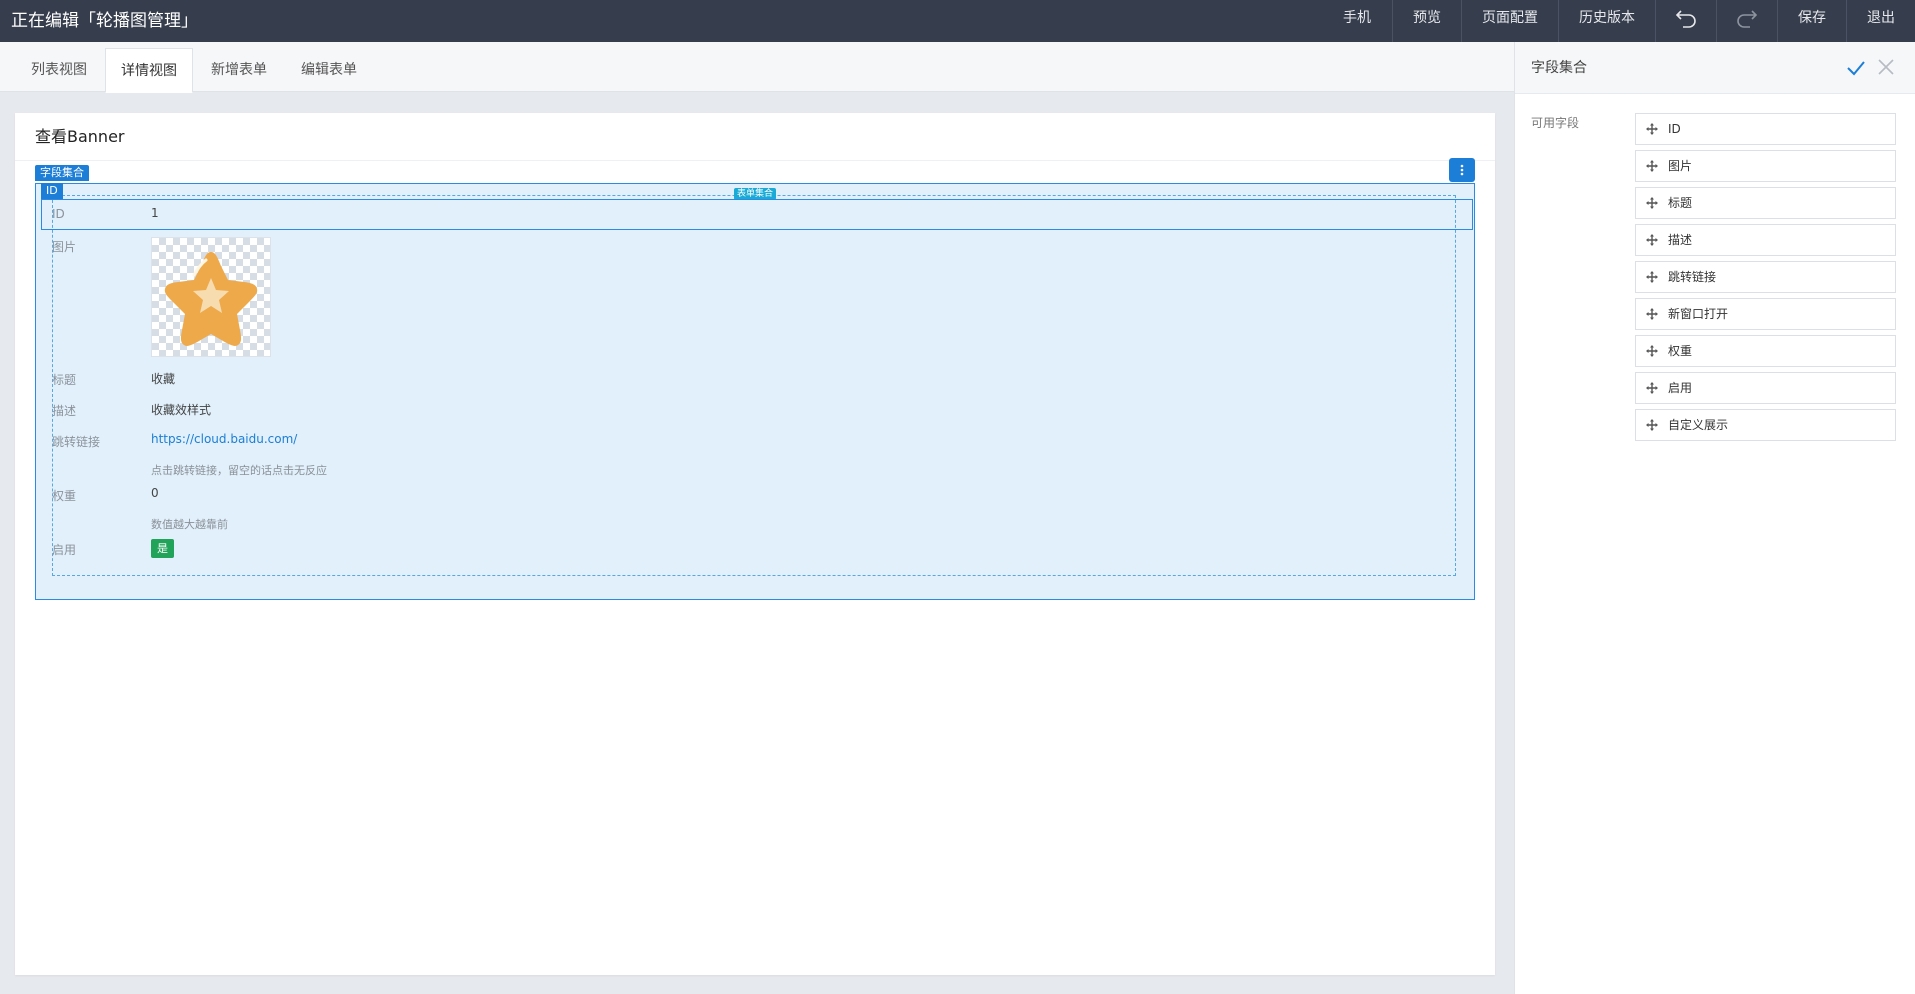 The width and height of the screenshot is (1915, 994). I want to click on field-item-link: 跳转链接, so click(1765, 277).